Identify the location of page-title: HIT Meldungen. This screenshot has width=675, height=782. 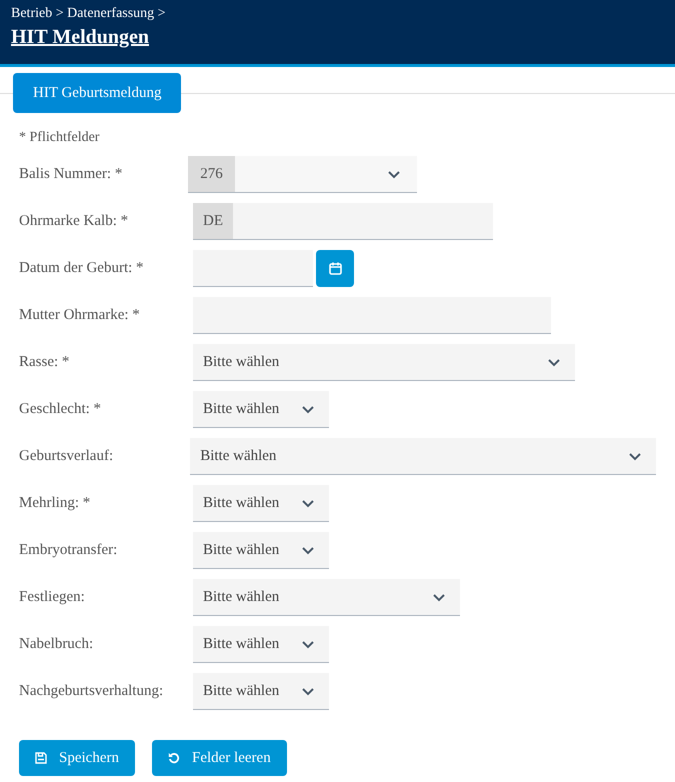
(80, 37).